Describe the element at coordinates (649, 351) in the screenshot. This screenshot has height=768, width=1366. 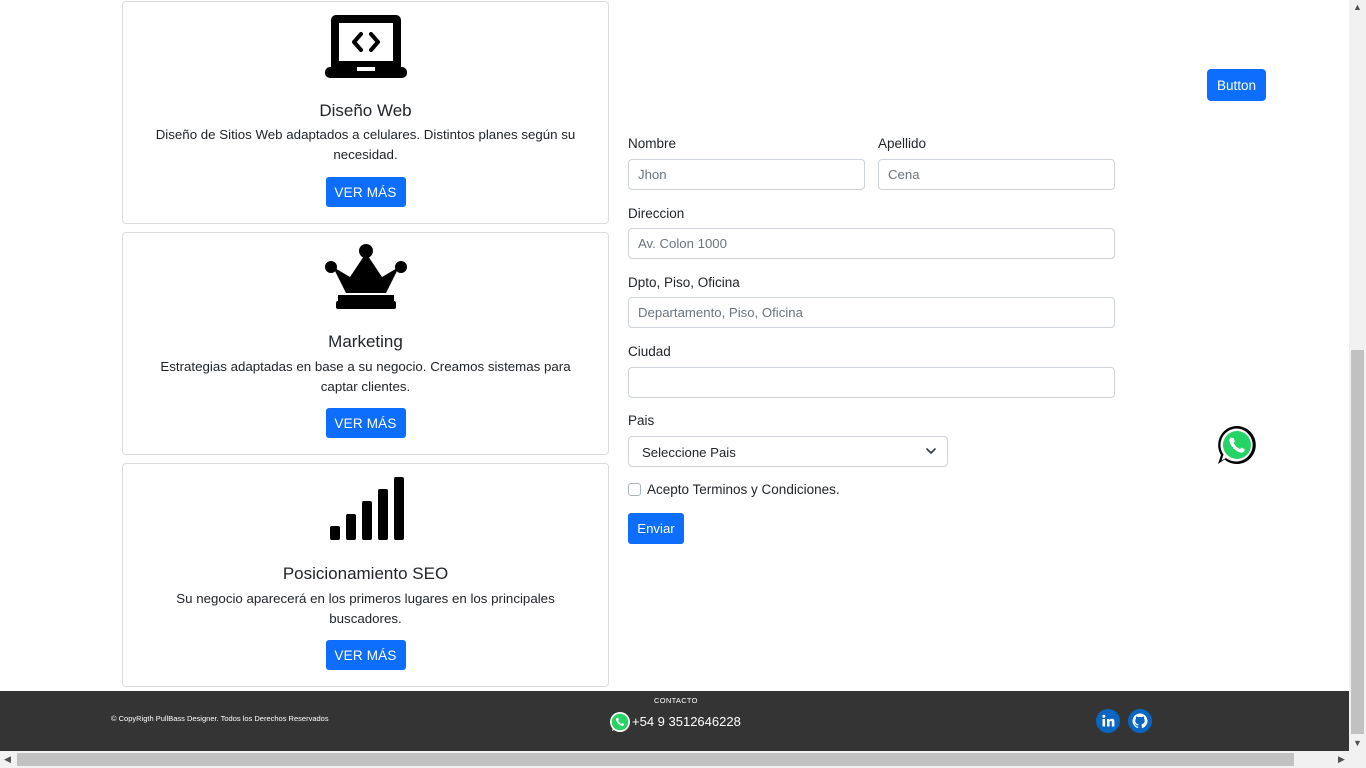
I see `ciudad-label: Ciudad` at that location.